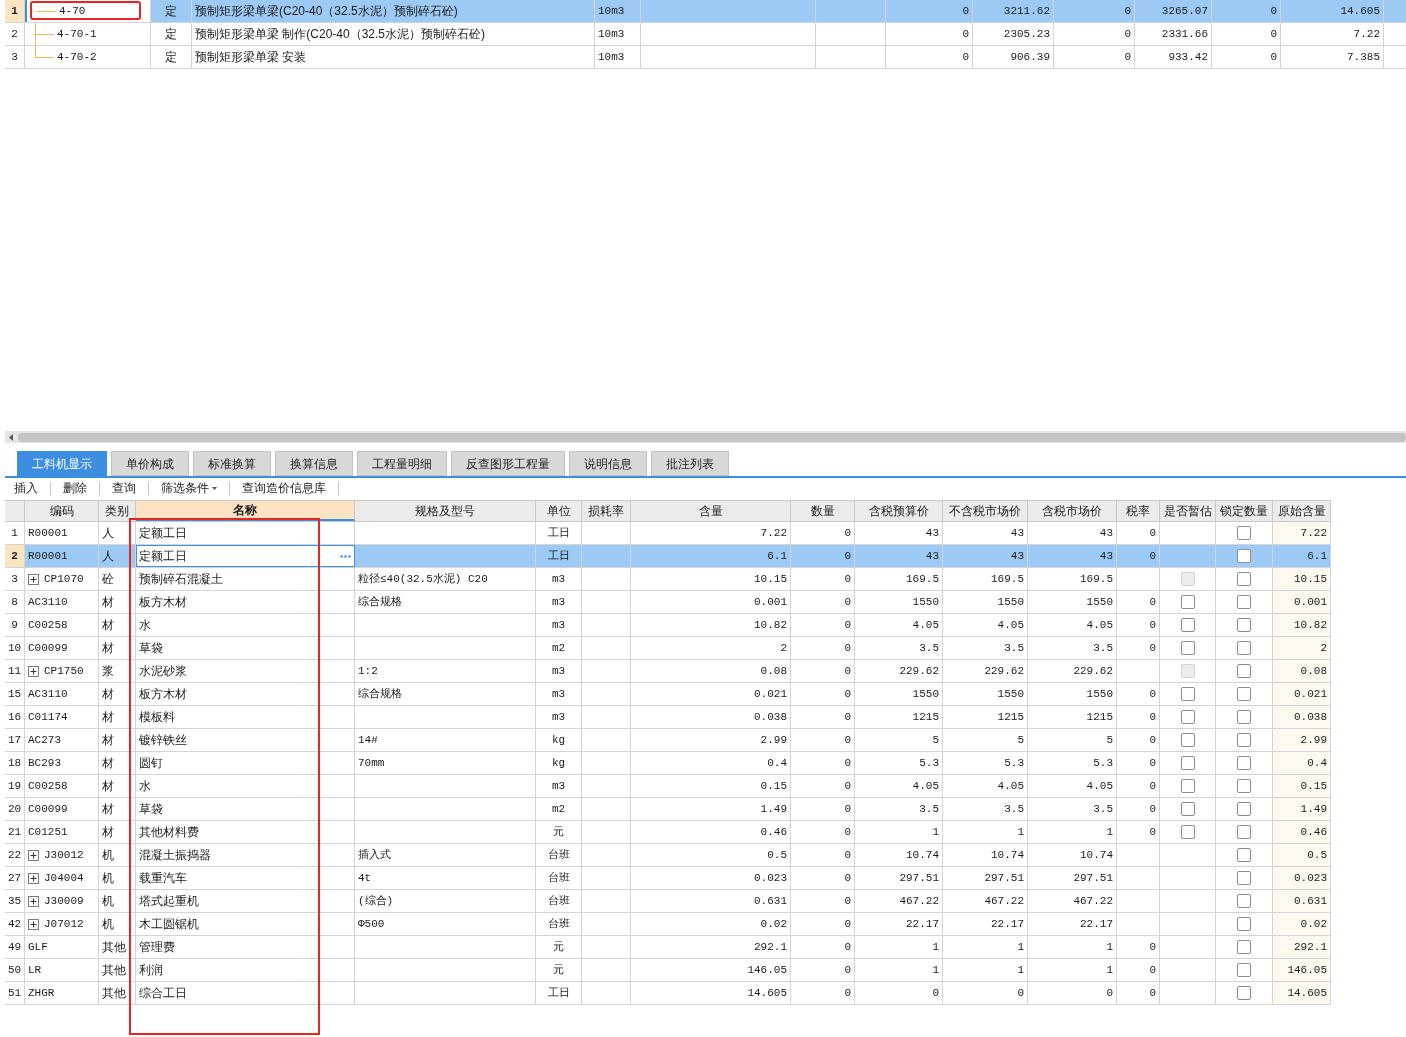 The height and width of the screenshot is (1037, 1406). I want to click on table-row: 22 J30012 机 混凝土振捣器 插入式 台班 0.5 0 10.74 10.74 10.74 0.5, so click(668, 855).